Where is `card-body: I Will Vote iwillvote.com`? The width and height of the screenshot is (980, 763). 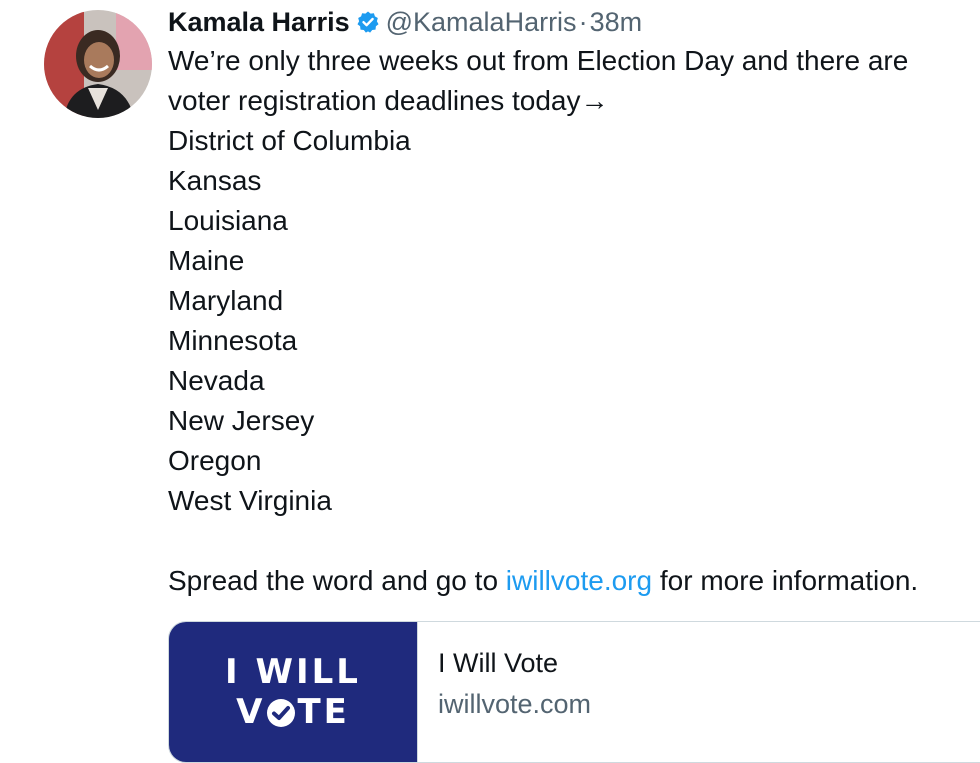
card-body: I Will Vote iwillvote.com is located at coordinates (504, 692).